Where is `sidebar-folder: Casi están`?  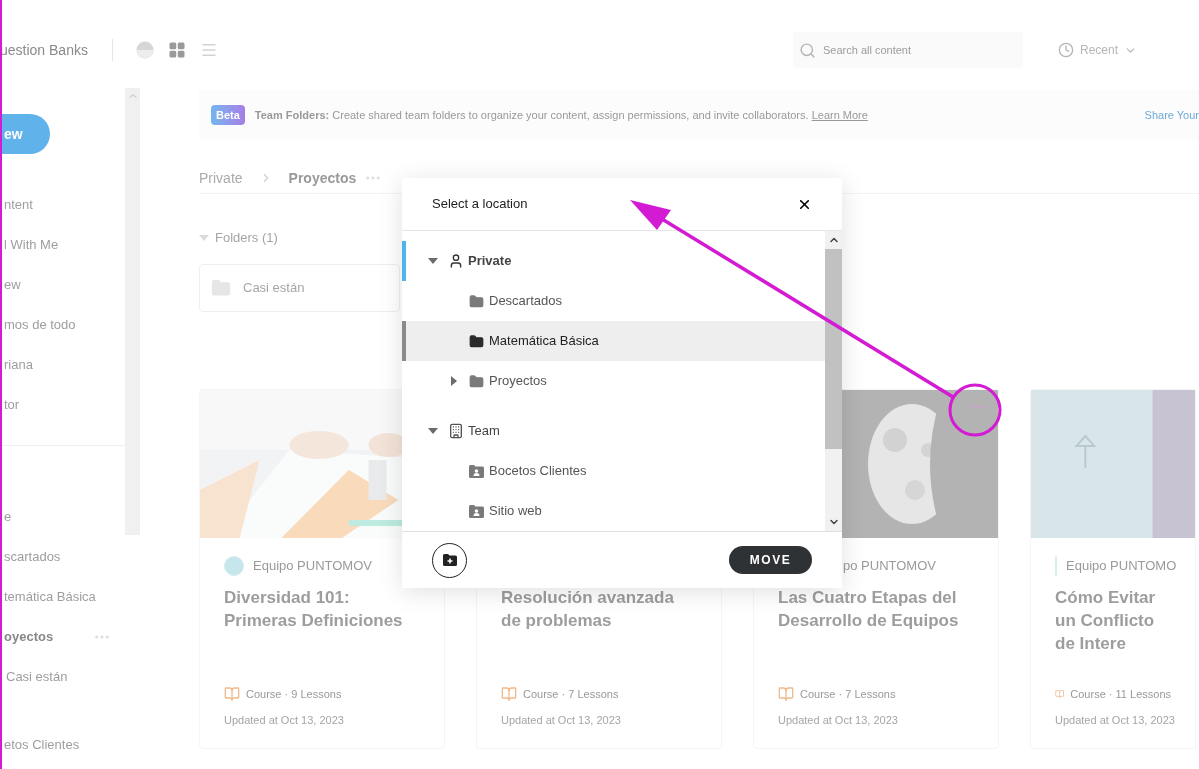 sidebar-folder: Casi están is located at coordinates (62, 677).